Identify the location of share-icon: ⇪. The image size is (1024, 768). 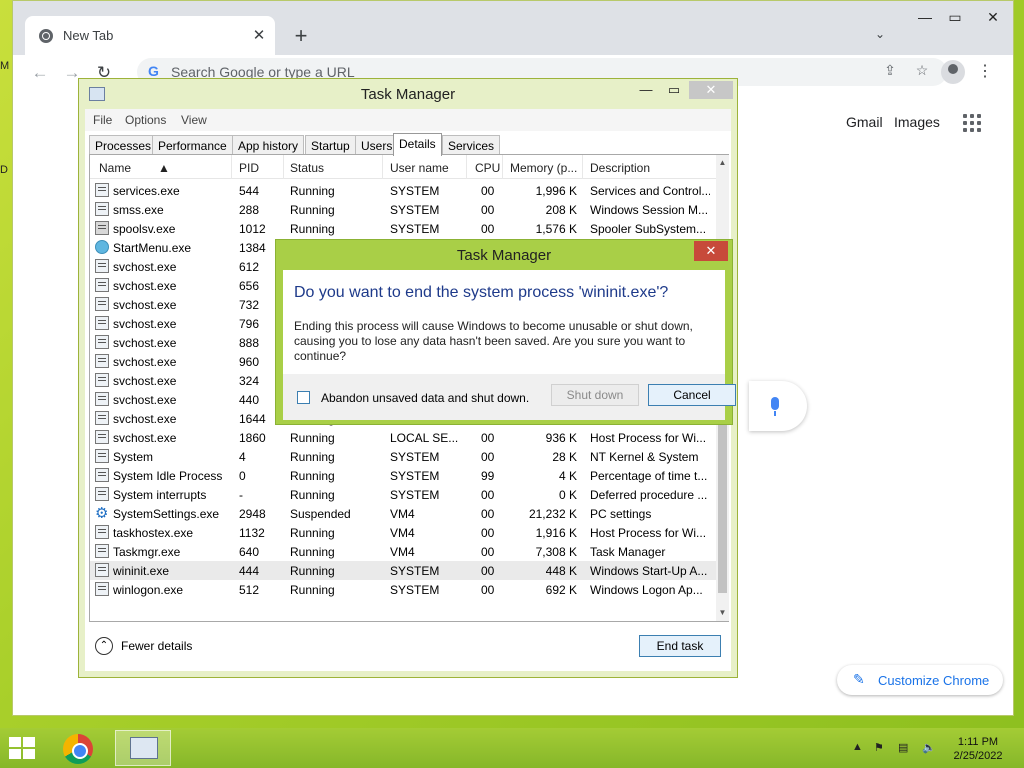
(890, 72).